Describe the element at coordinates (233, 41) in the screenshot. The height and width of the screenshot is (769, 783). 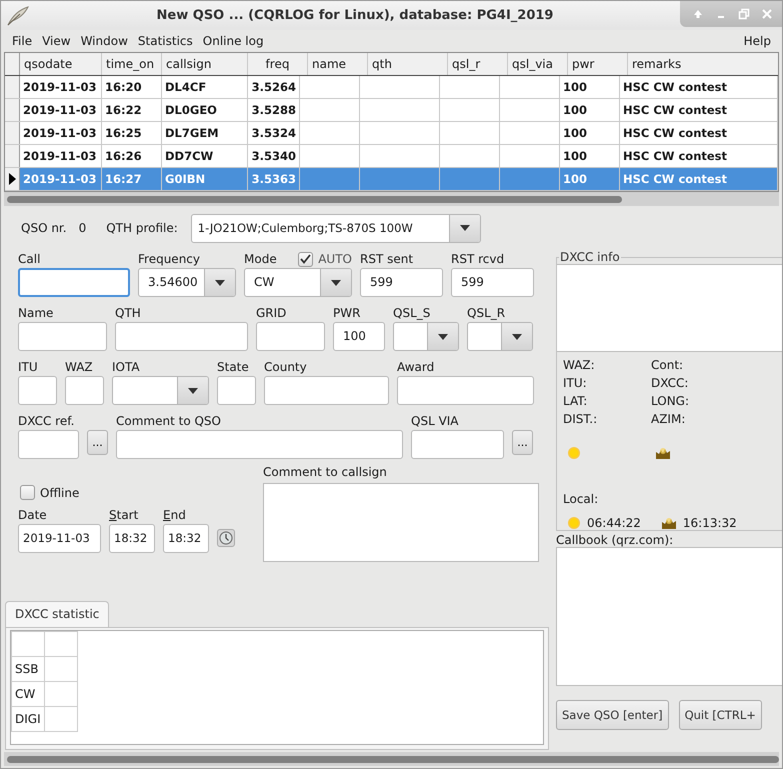
I see `menu-item: Online log` at that location.